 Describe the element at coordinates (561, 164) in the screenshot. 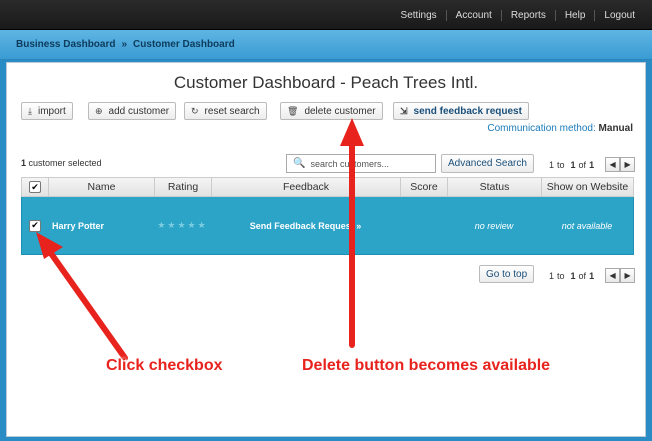

I see `pager-to-word: to` at that location.